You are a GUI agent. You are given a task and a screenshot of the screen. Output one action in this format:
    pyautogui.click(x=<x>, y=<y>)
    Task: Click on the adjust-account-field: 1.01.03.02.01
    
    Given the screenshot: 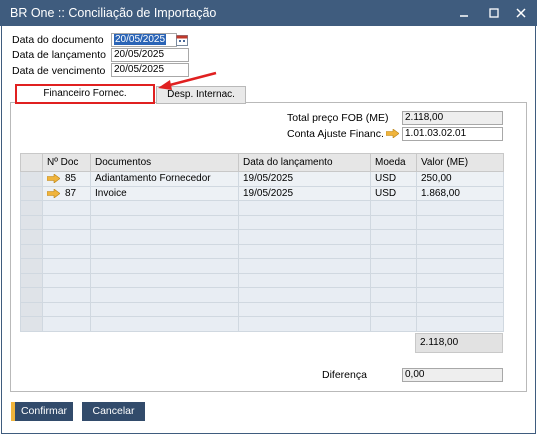 What is the action you would take?
    pyautogui.click(x=452, y=134)
    